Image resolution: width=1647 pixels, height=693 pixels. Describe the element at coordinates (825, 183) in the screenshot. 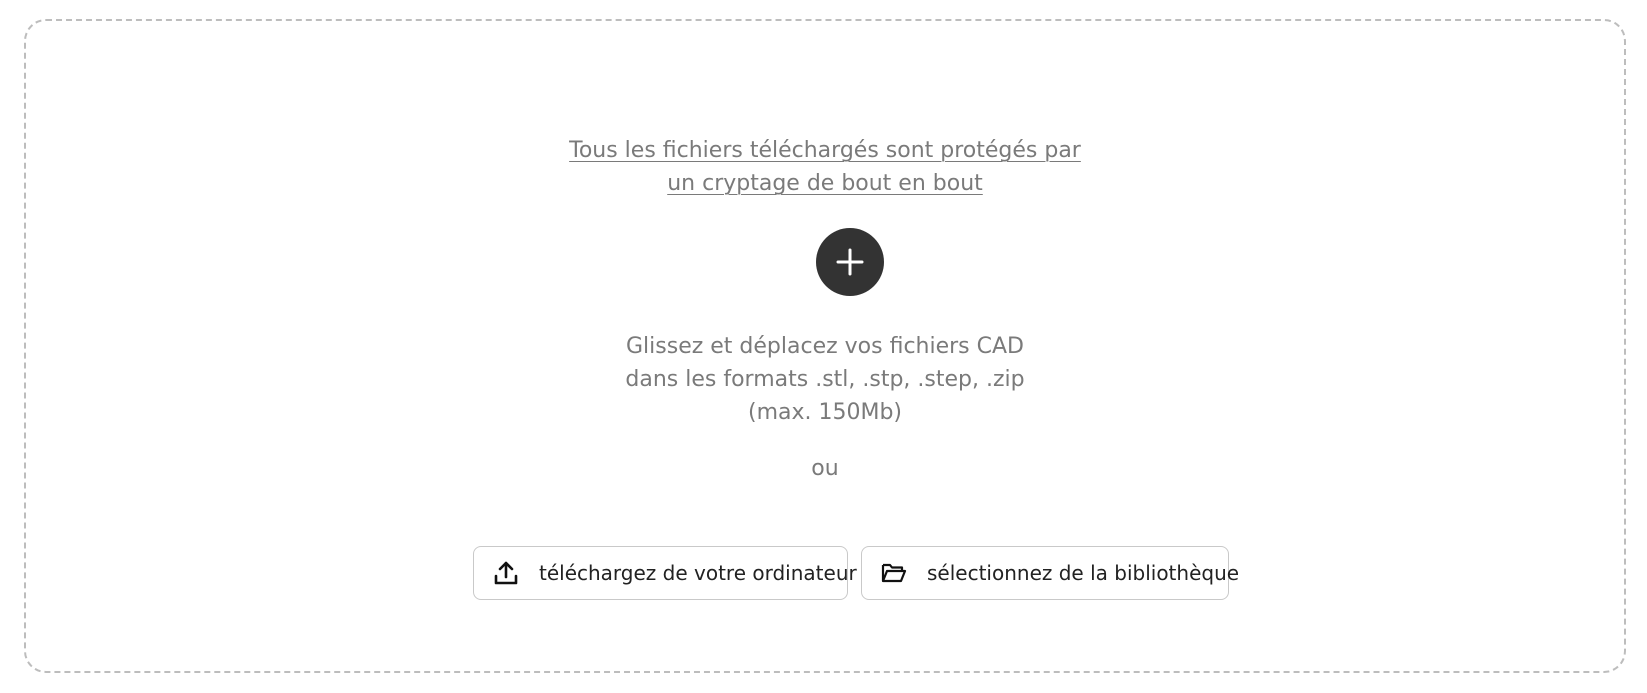

I see `encryption-info-line-2: un cryptage de bout en bout` at that location.